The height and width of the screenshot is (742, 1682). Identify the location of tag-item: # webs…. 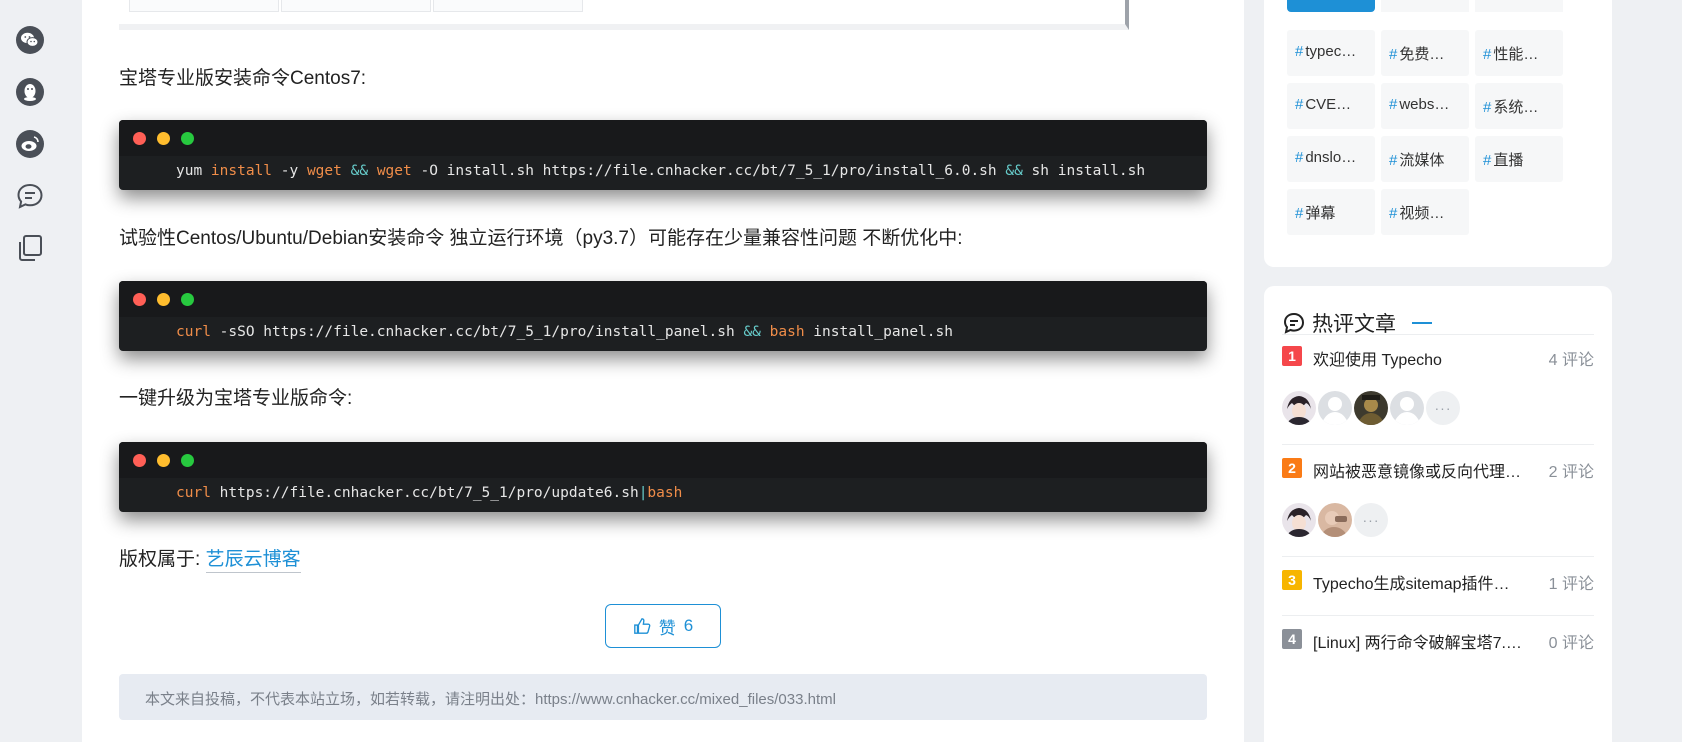
(1425, 106).